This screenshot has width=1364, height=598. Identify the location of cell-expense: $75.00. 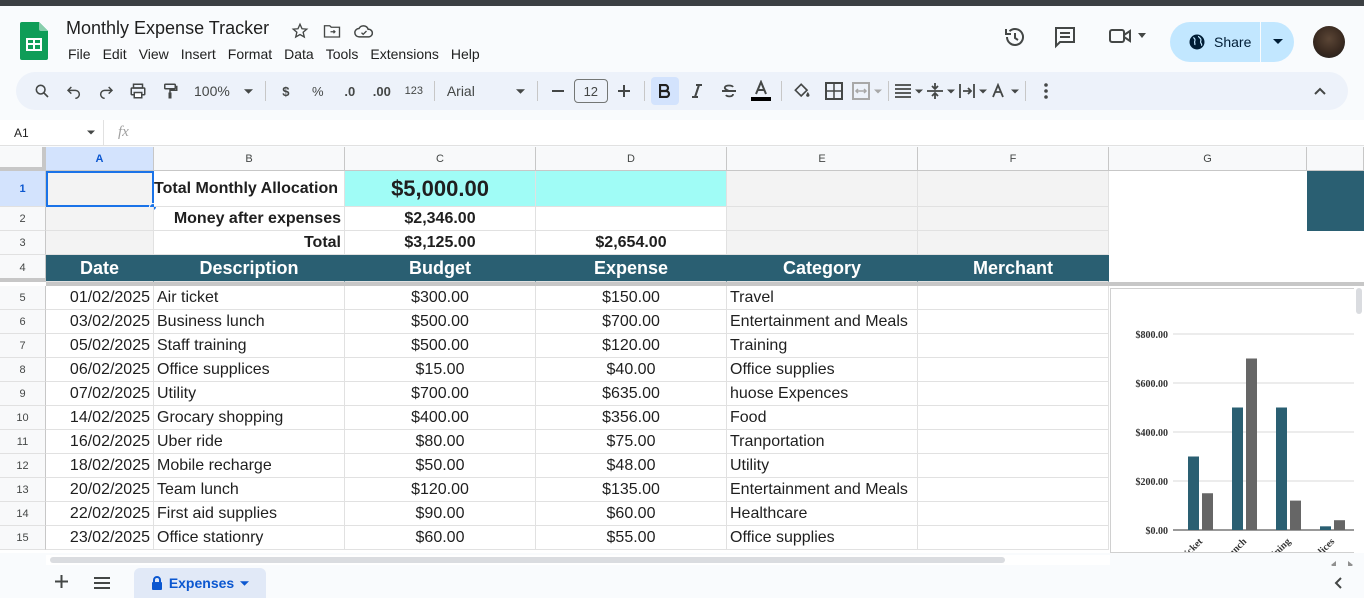
(631, 442).